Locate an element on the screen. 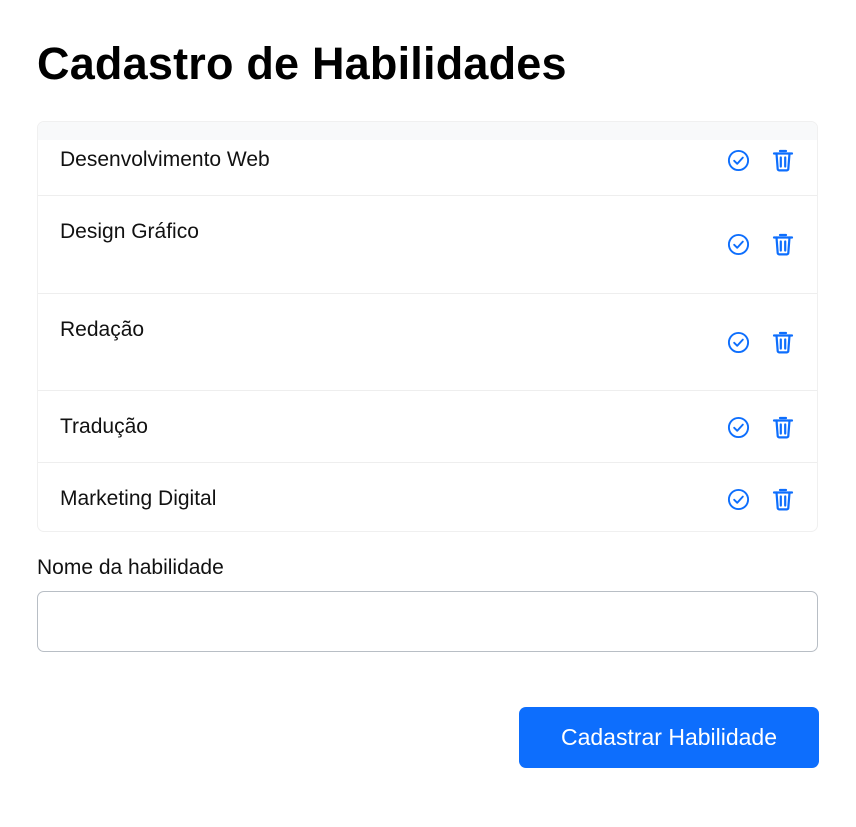 This screenshot has height=827, width=856. skill-name-input is located at coordinates (427, 621).